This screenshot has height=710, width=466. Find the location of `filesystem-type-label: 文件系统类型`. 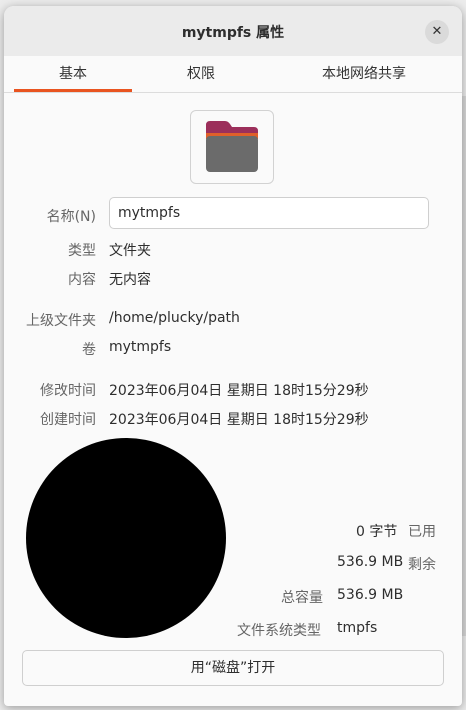

filesystem-type-label: 文件系统类型 is located at coordinates (279, 631).